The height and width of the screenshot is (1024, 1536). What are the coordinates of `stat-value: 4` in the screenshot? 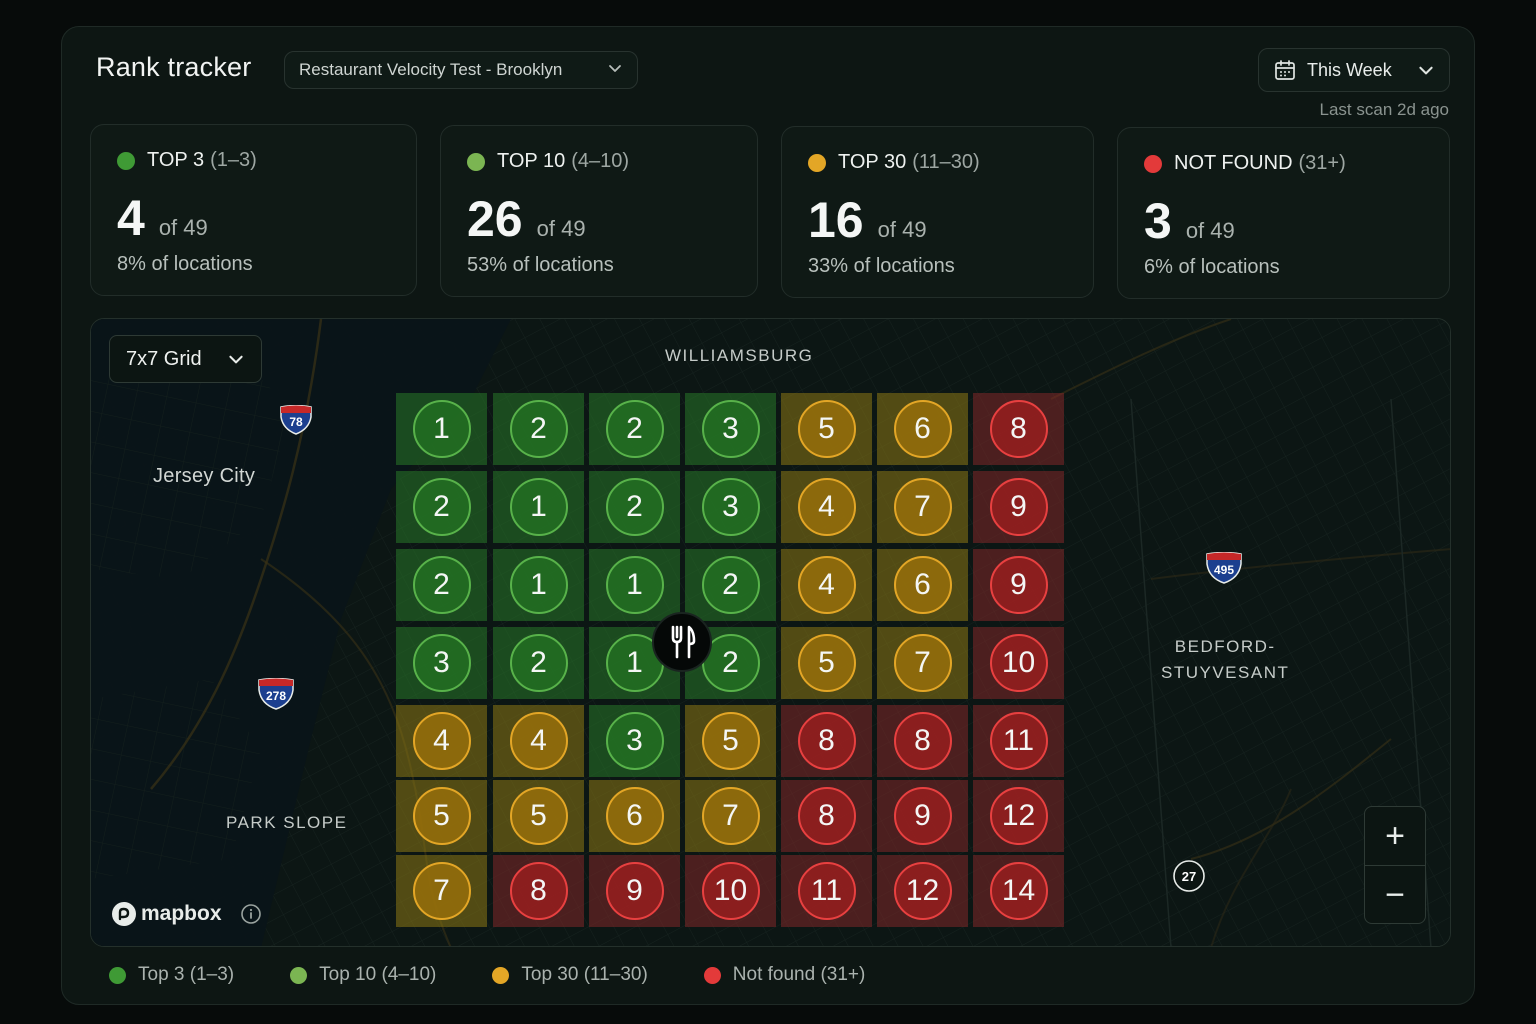 It's located at (131, 218).